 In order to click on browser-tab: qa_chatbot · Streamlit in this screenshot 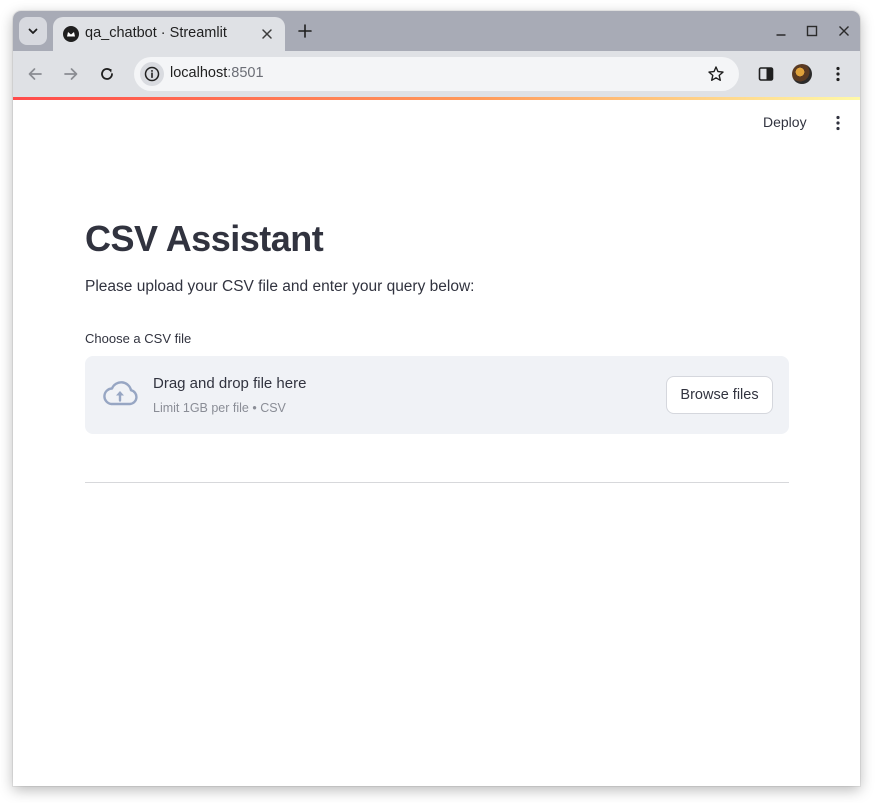, I will do `click(169, 34)`.